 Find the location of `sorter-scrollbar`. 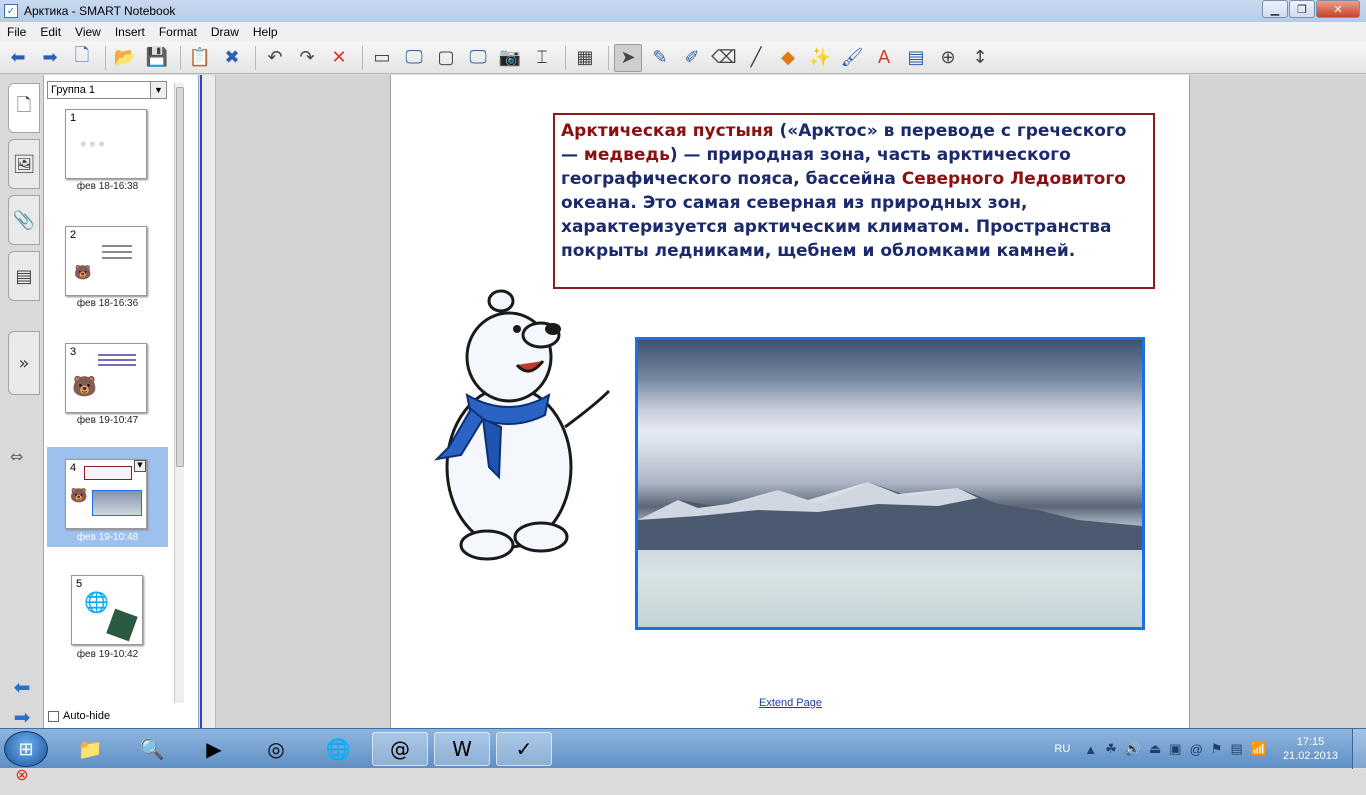

sorter-scrollbar is located at coordinates (179, 393).